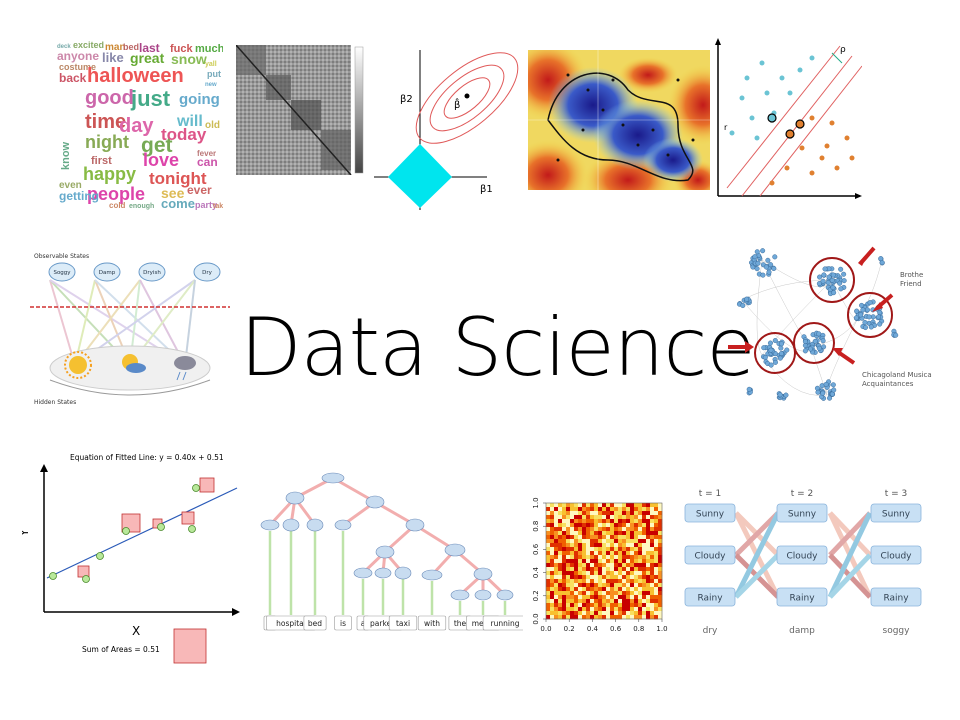 The image size is (960, 720). Describe the element at coordinates (78, 56) in the screenshot. I see `word-cloud-word: anyone` at that location.